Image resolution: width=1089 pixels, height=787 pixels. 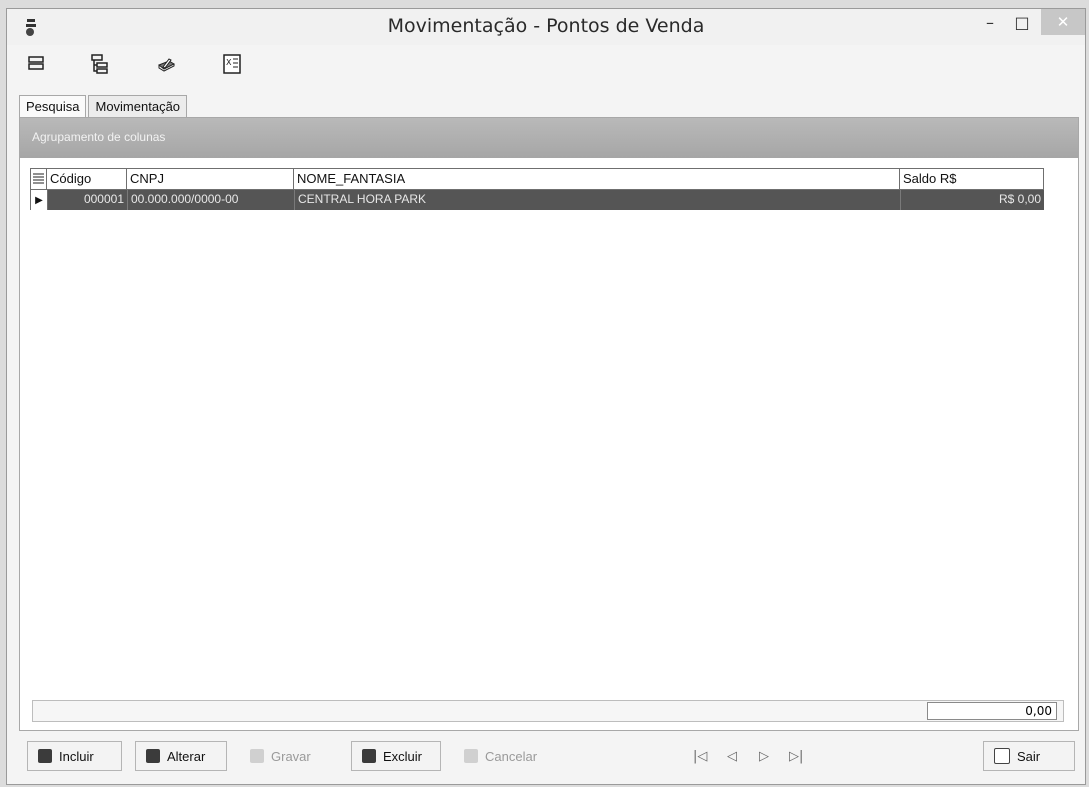 I want to click on row-selector-arrow-icon: ▶, so click(x=39, y=200).